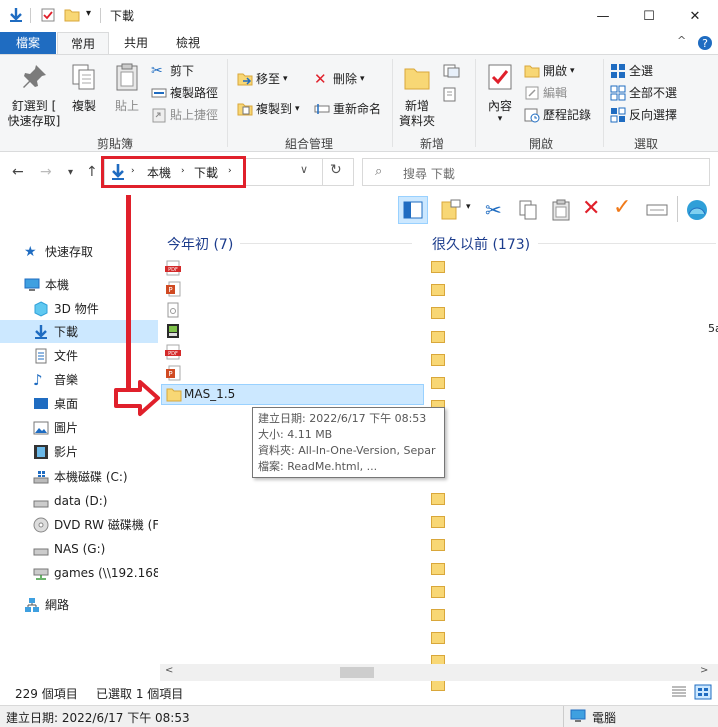 The height and width of the screenshot is (727, 718). Describe the element at coordinates (79, 604) in the screenshot. I see `nav-network: 網路` at that location.